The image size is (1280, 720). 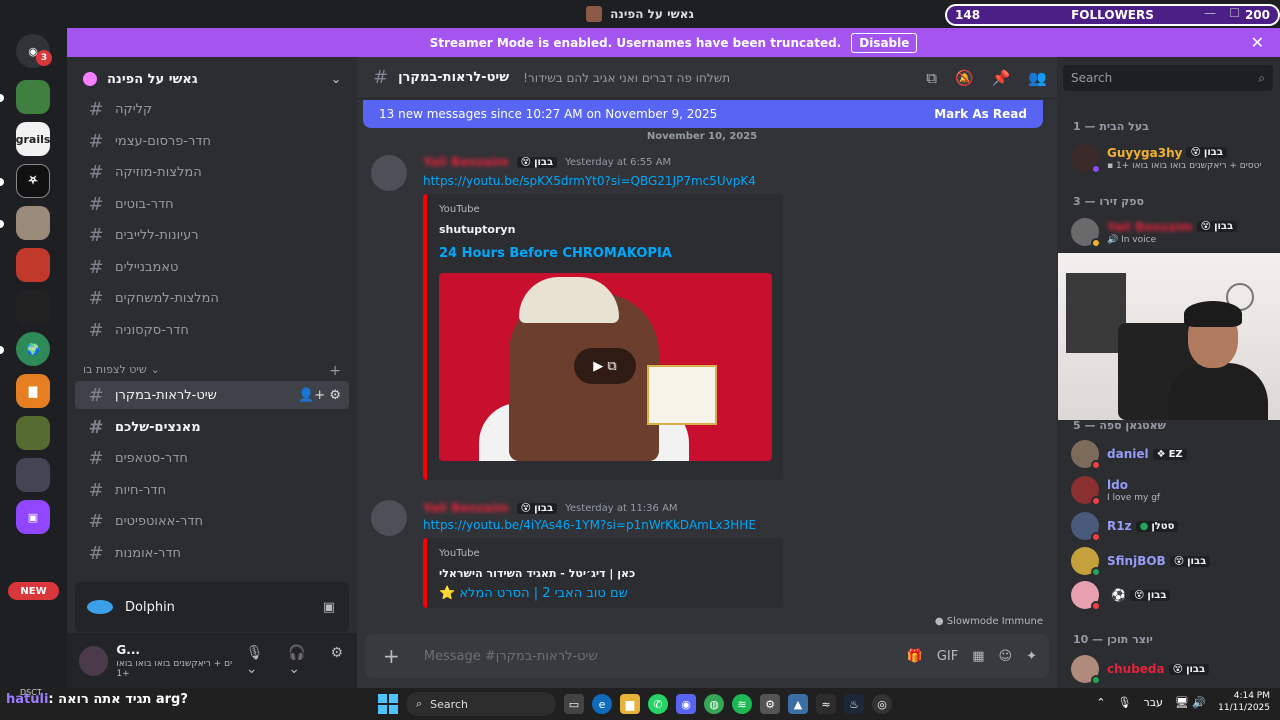 I want to click on member-item: SfinjBOB 😵 בבון, so click(x=1171, y=561).